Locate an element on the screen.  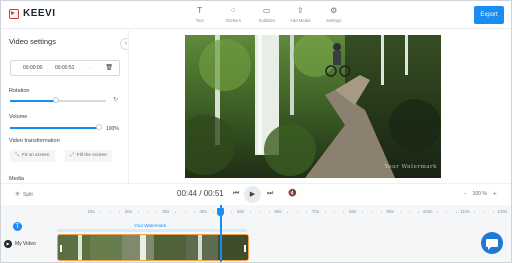
split-button: ⁜ Split is located at coordinates (24, 194).